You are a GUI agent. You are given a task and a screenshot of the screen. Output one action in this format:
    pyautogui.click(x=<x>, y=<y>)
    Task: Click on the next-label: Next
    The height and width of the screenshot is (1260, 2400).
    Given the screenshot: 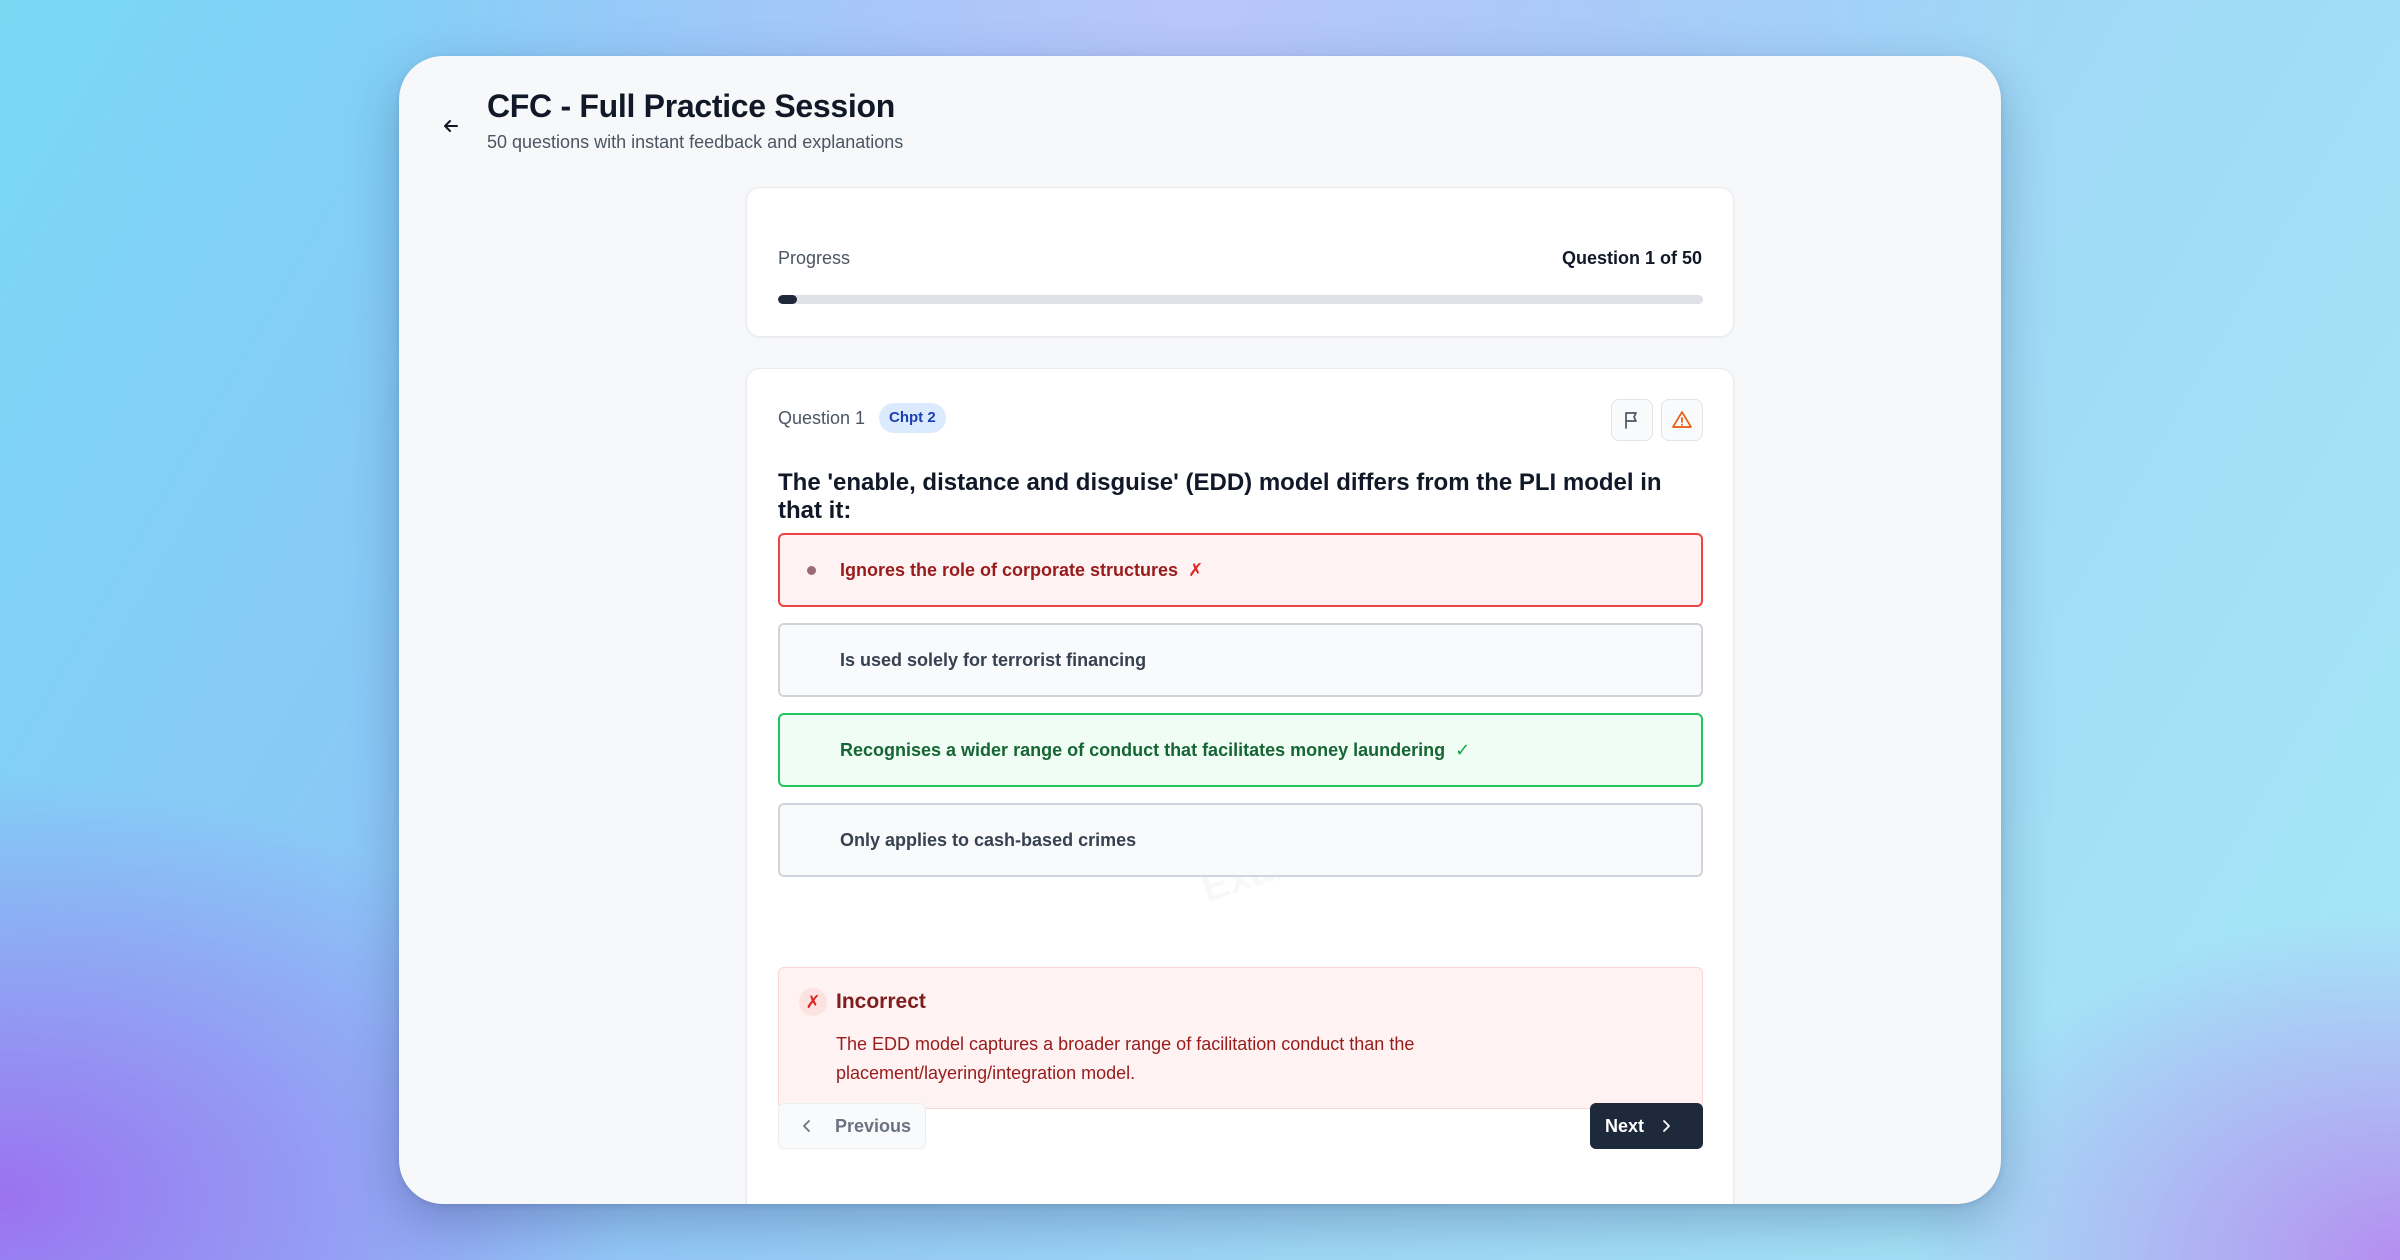 What is the action you would take?
    pyautogui.click(x=1625, y=1125)
    